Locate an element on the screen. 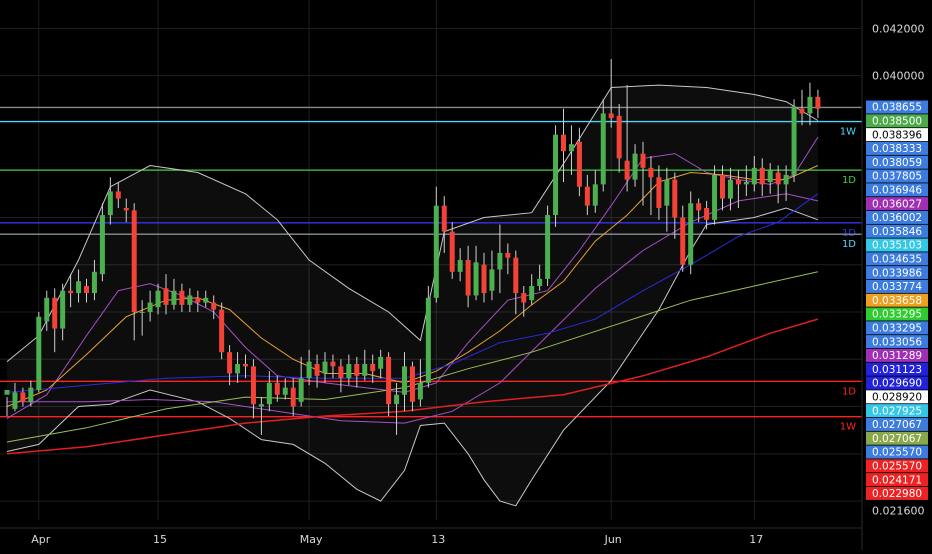  y-tick-label: 0.021600 is located at coordinates (898, 511).